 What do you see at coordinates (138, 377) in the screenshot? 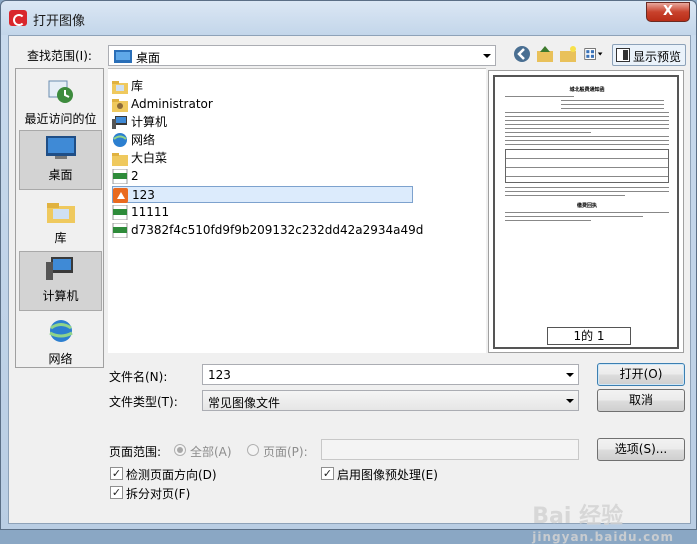
I see `filename-label: 文件名(N):` at bounding box center [138, 377].